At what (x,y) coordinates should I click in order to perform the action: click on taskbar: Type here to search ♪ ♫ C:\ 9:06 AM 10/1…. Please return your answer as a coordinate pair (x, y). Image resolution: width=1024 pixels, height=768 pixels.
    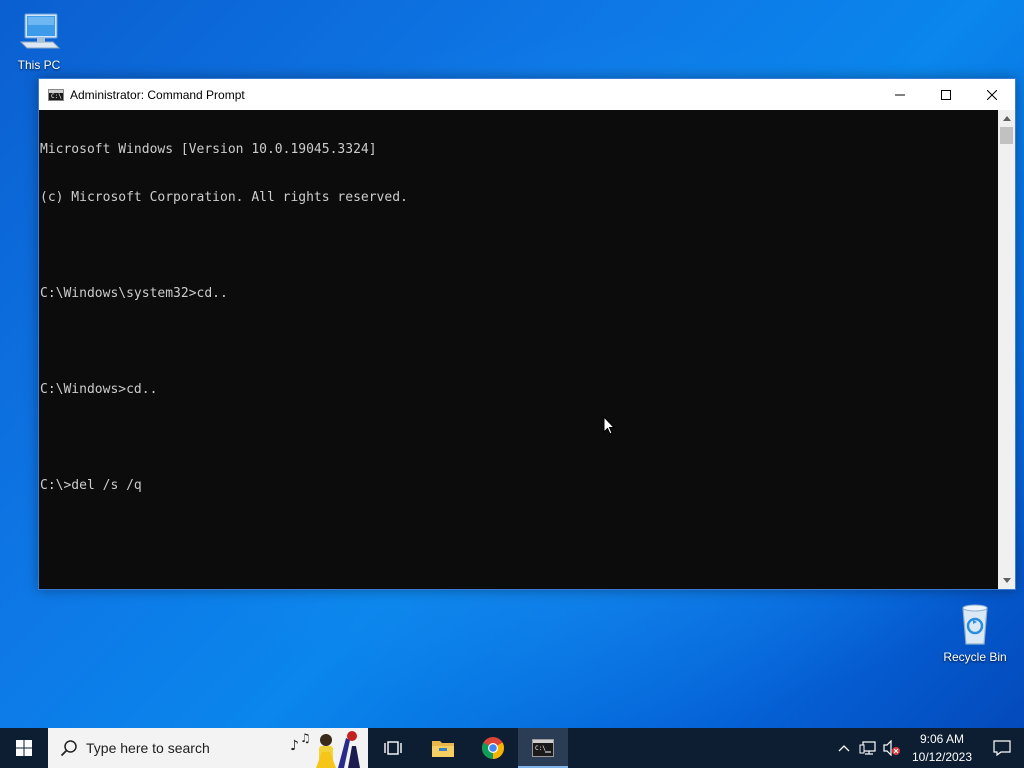
    Looking at the image, I should click on (512, 748).